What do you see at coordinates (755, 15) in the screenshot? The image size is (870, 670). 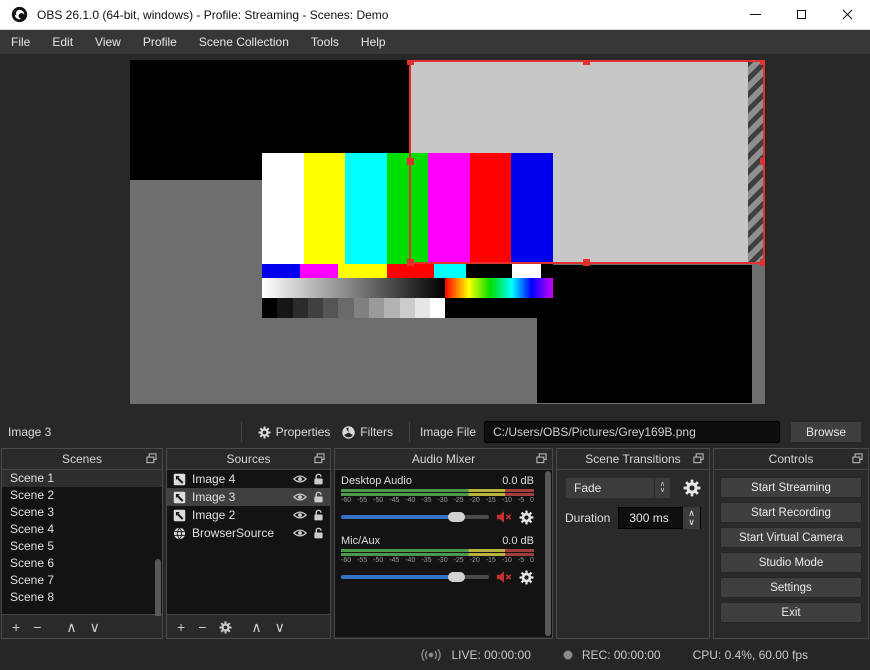 I see `minimize-button` at bounding box center [755, 15].